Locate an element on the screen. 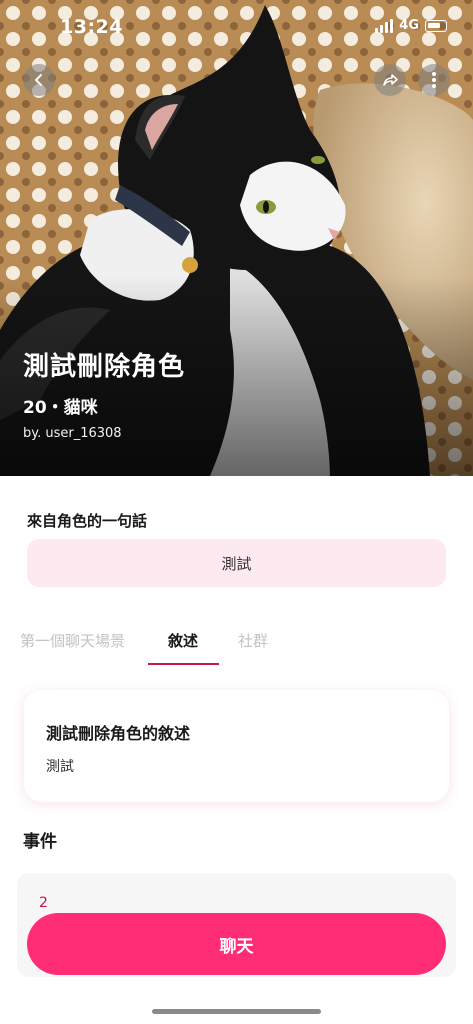  status-indicators: 4G is located at coordinates (411, 25).